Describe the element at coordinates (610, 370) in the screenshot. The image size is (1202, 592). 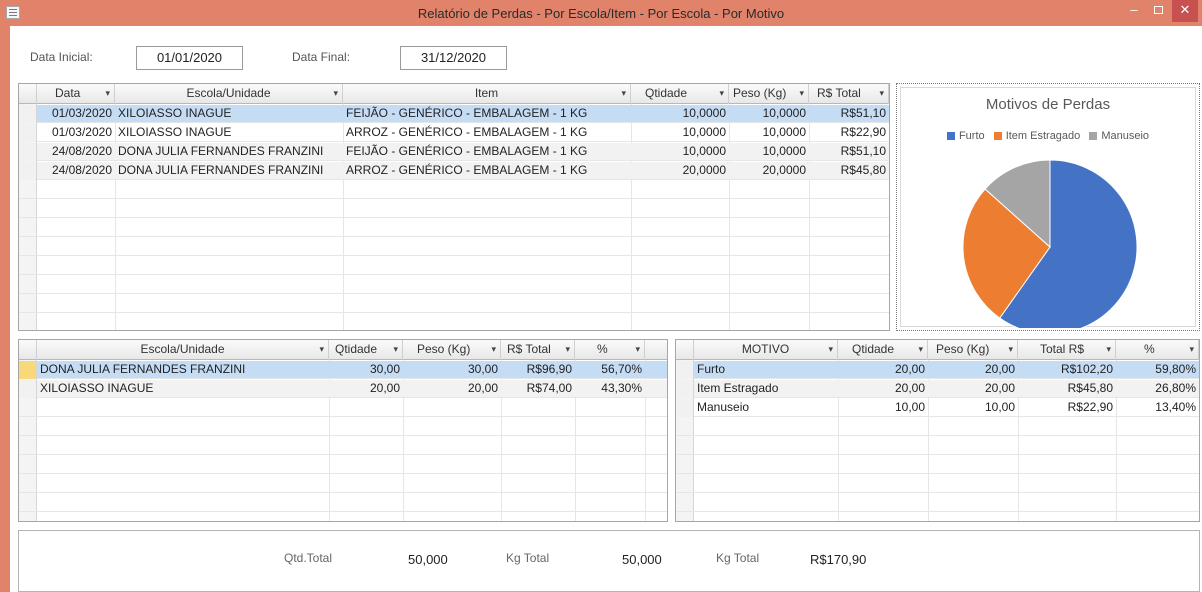
I see `cell-percent: 56,70%` at that location.